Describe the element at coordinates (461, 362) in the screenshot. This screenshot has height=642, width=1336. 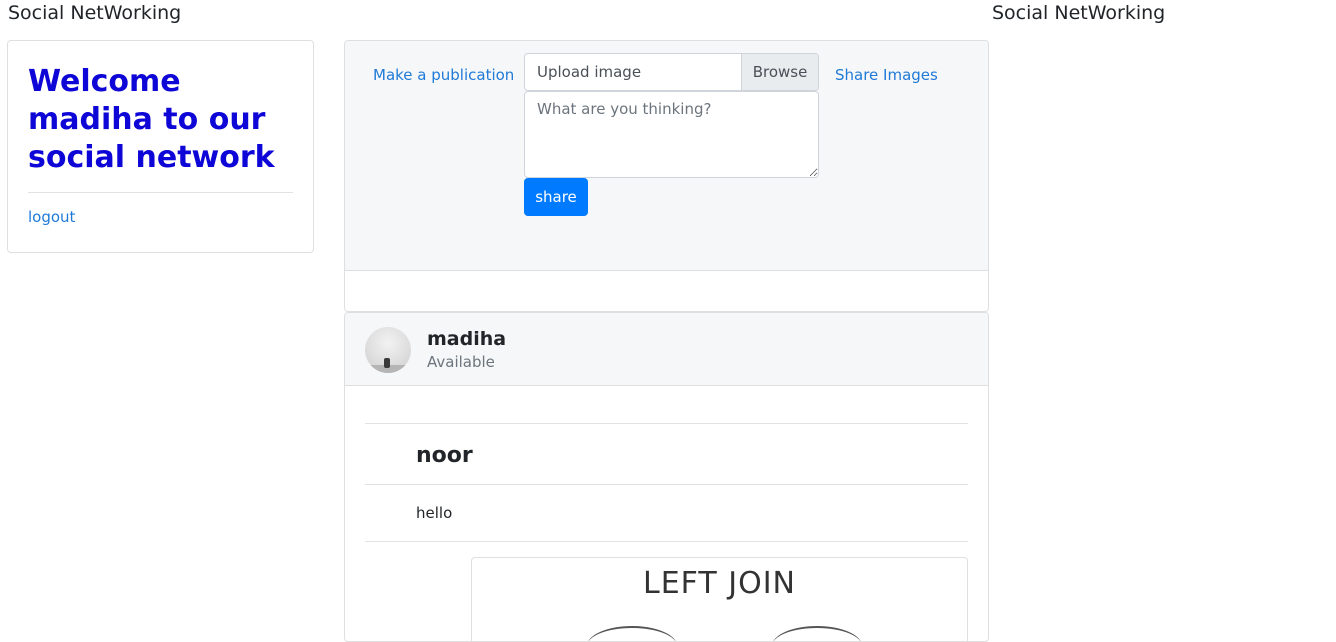
I see `post-status: Available` at that location.